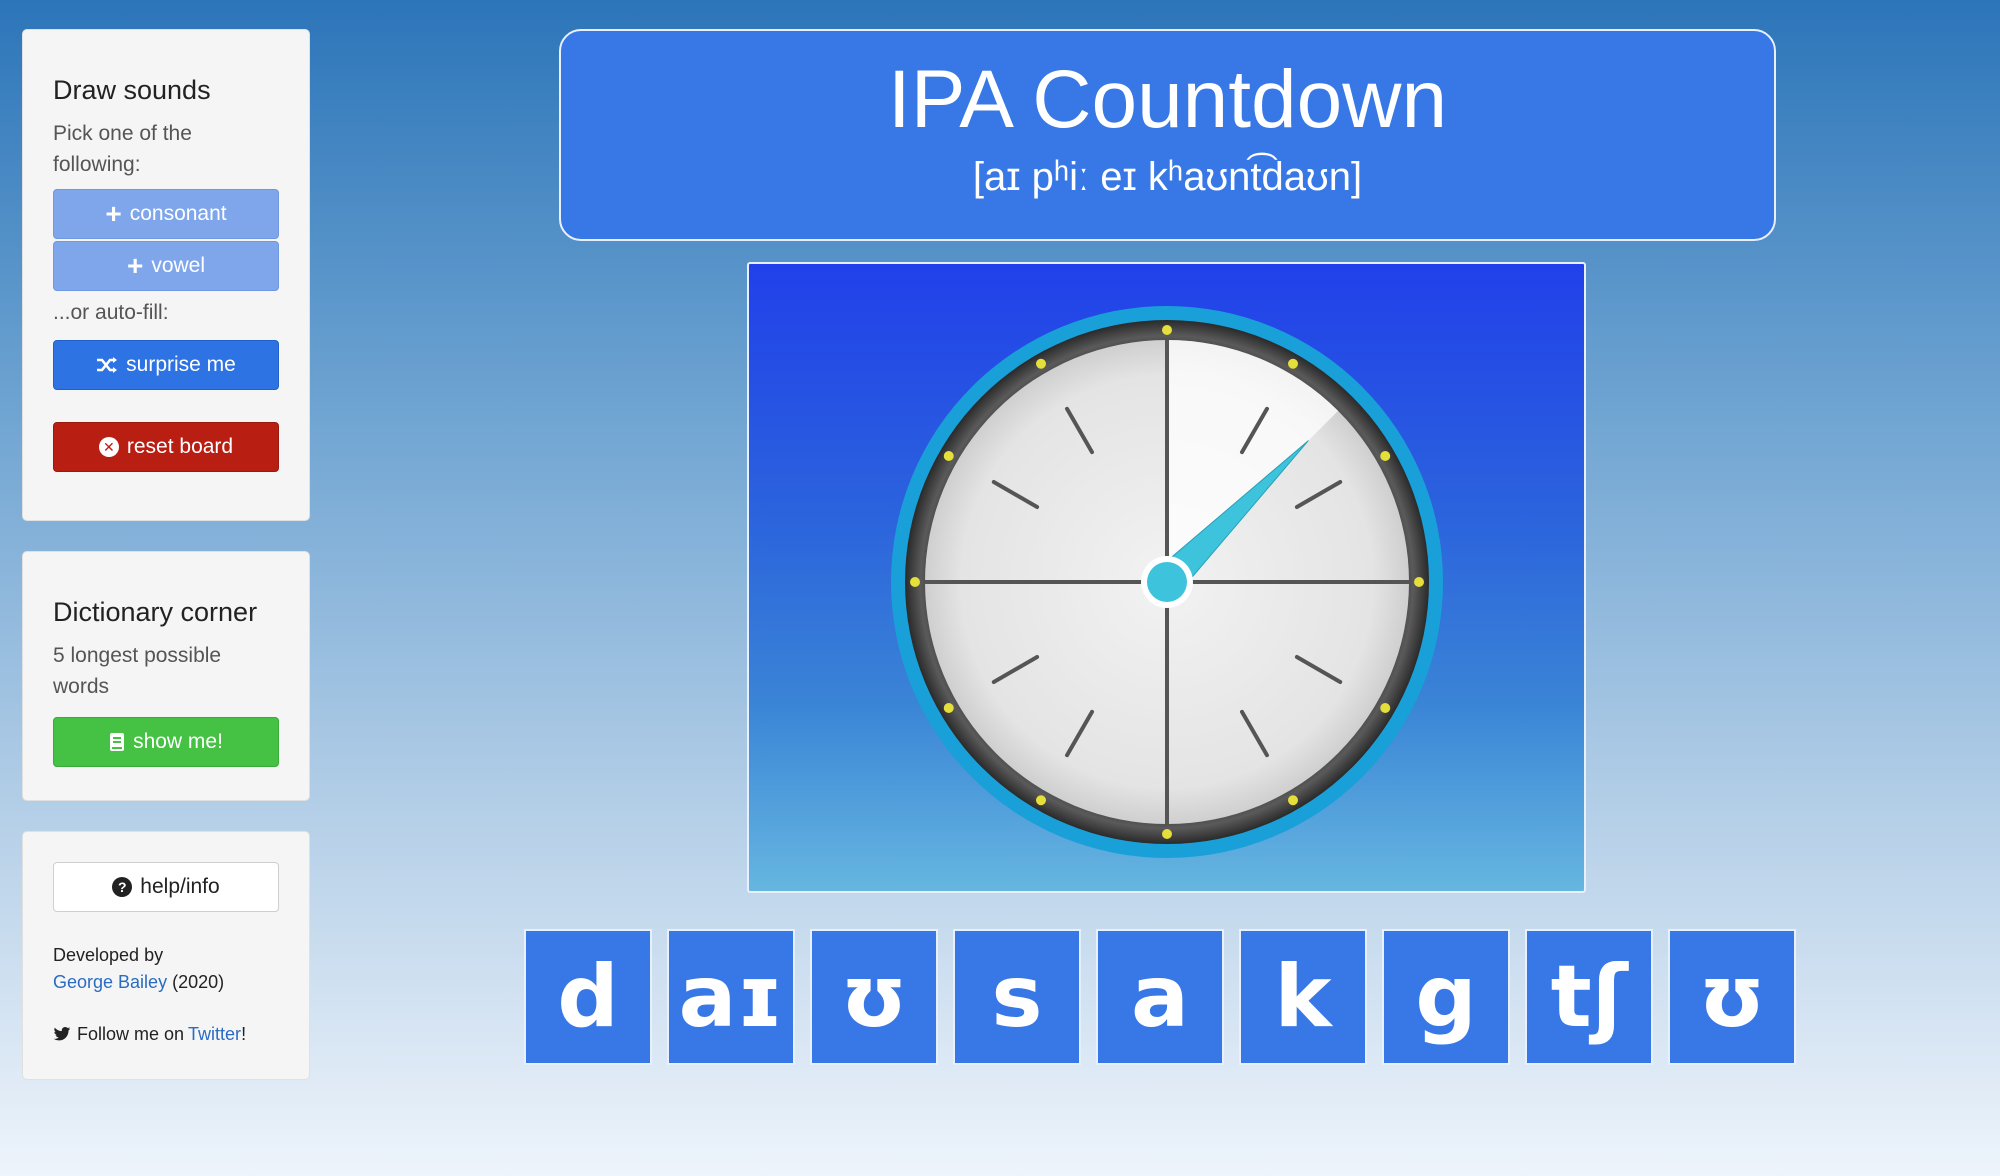 The image size is (2000, 1176). I want to click on add-vowel-button: + vowel, so click(166, 266).